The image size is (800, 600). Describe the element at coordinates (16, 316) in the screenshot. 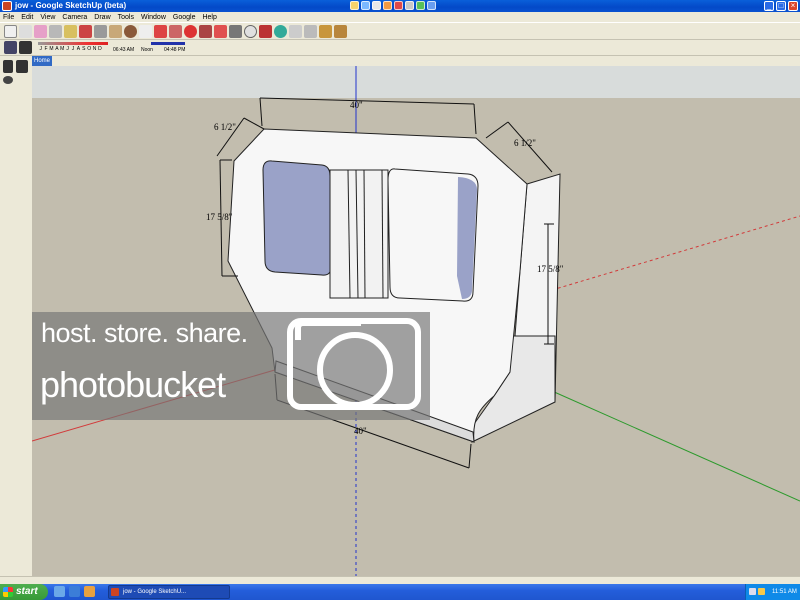

I see `left-tool-palette` at that location.